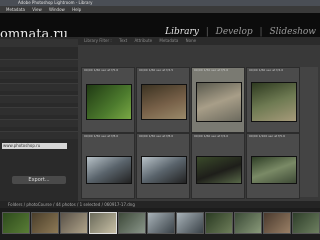 This screenshot has height=240, width=320. Describe the element at coordinates (101, 70) in the screenshot. I see `cell-meta: 00/00 1/60 sec at f/5.6` at that location.